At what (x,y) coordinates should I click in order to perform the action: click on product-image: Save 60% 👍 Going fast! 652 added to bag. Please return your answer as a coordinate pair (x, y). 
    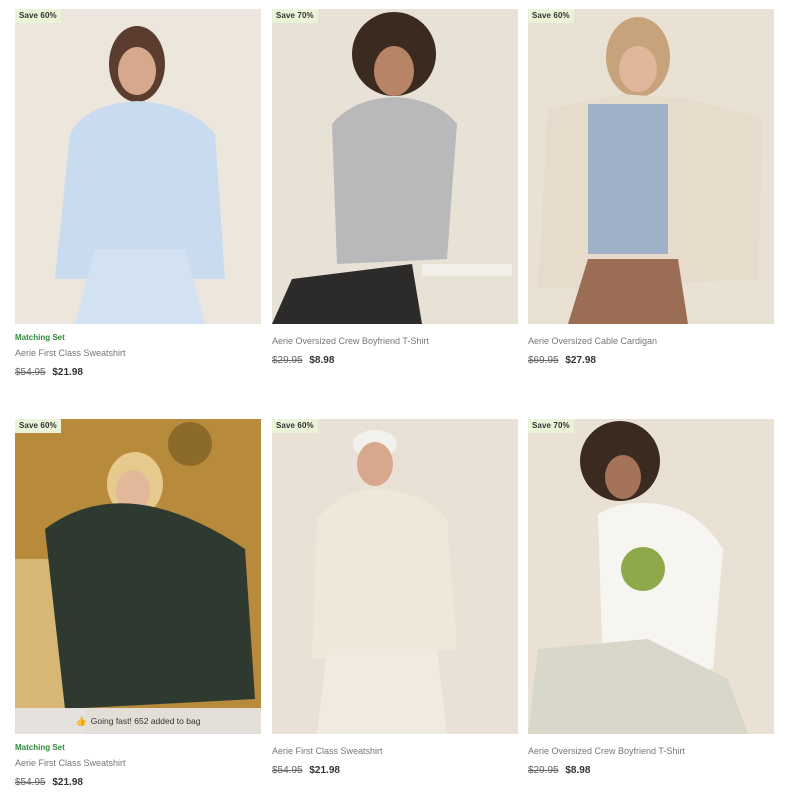
    Looking at the image, I should click on (138, 576).